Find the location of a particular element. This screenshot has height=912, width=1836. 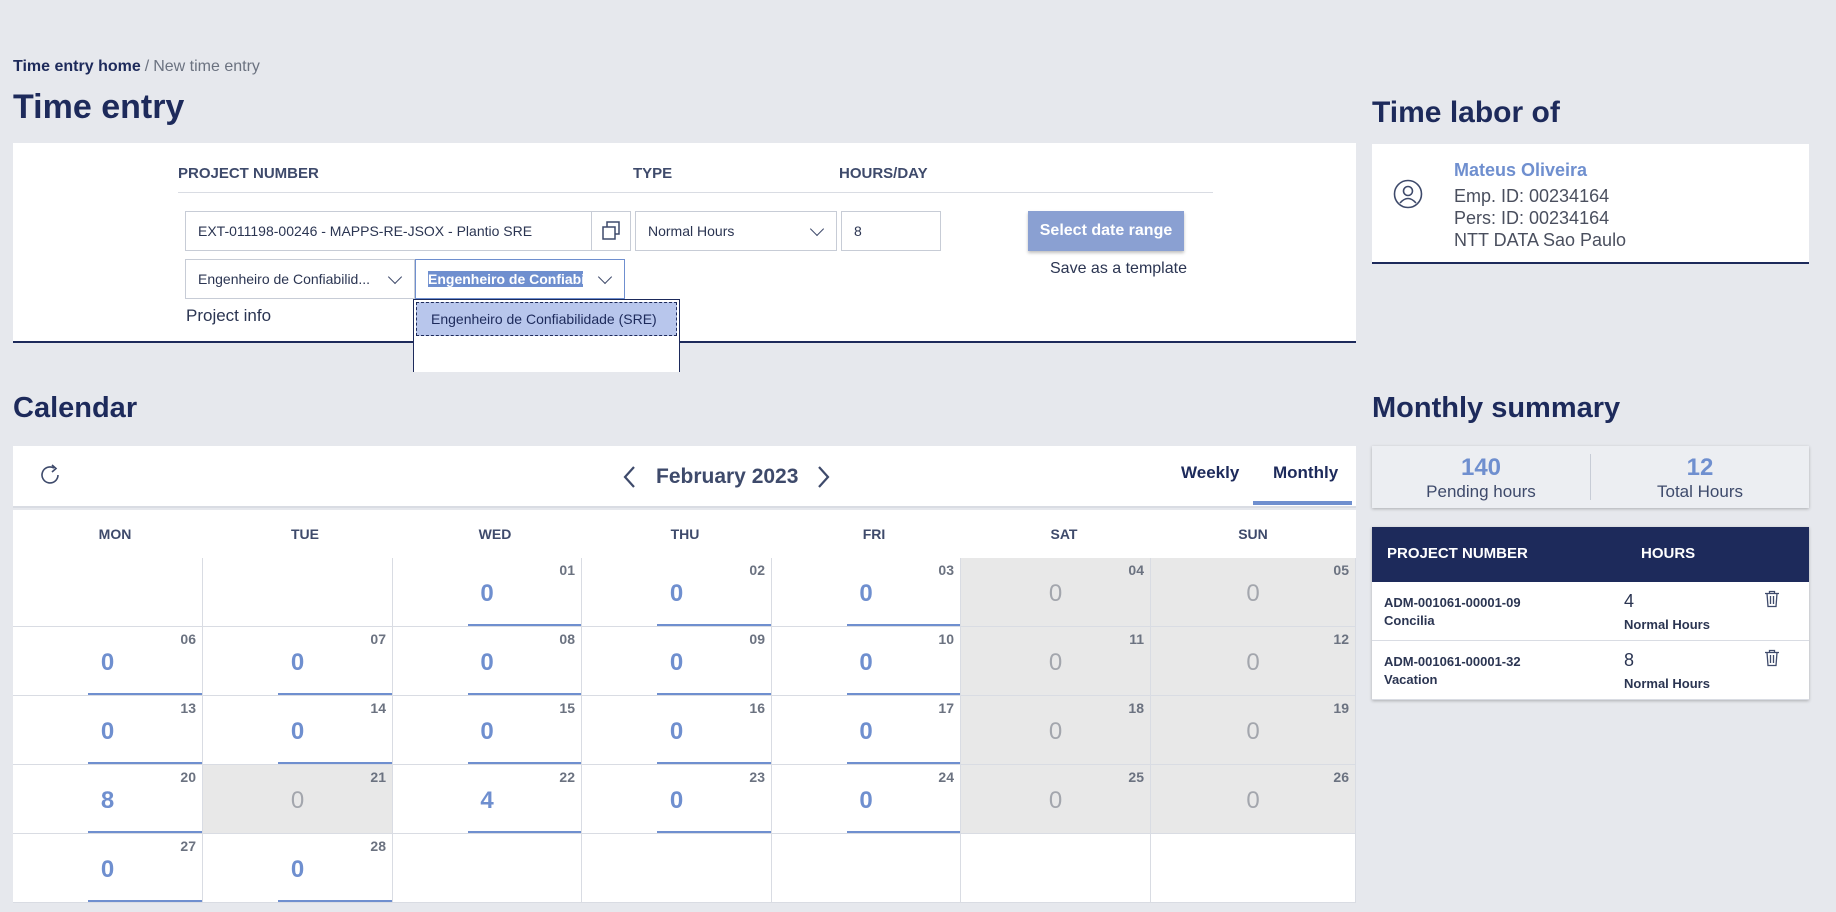

calendar-day-cell: 15 0 is located at coordinates (487, 730).